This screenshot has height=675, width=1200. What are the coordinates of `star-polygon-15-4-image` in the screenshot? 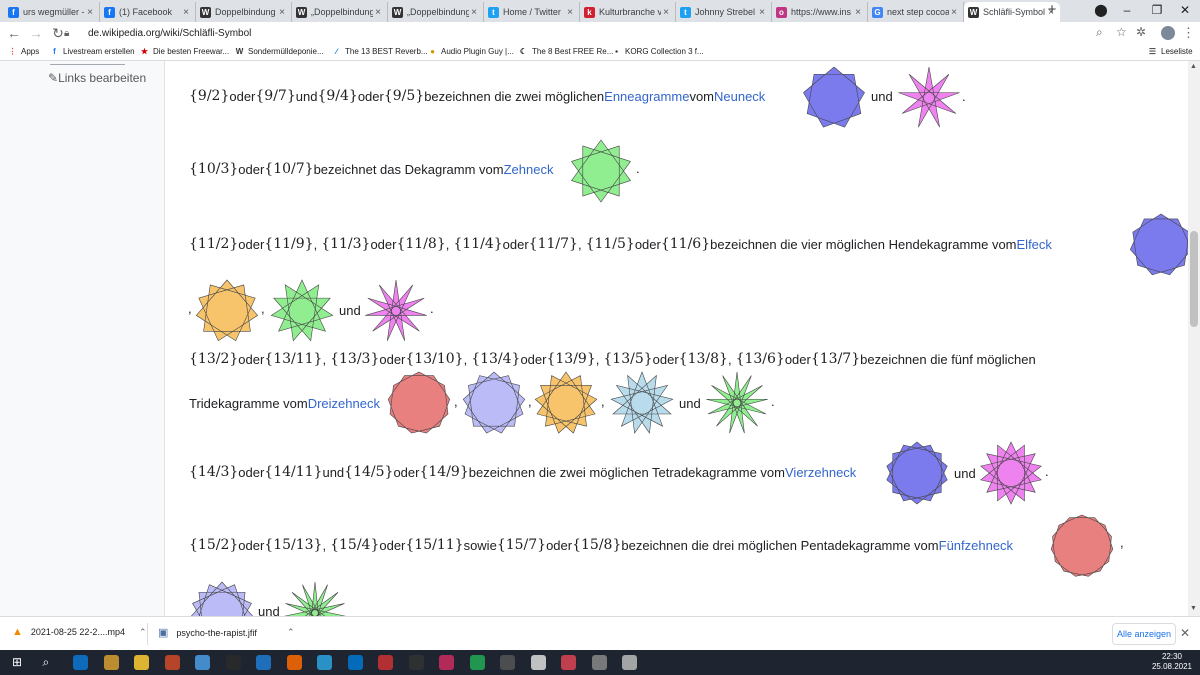 It's located at (222, 598).